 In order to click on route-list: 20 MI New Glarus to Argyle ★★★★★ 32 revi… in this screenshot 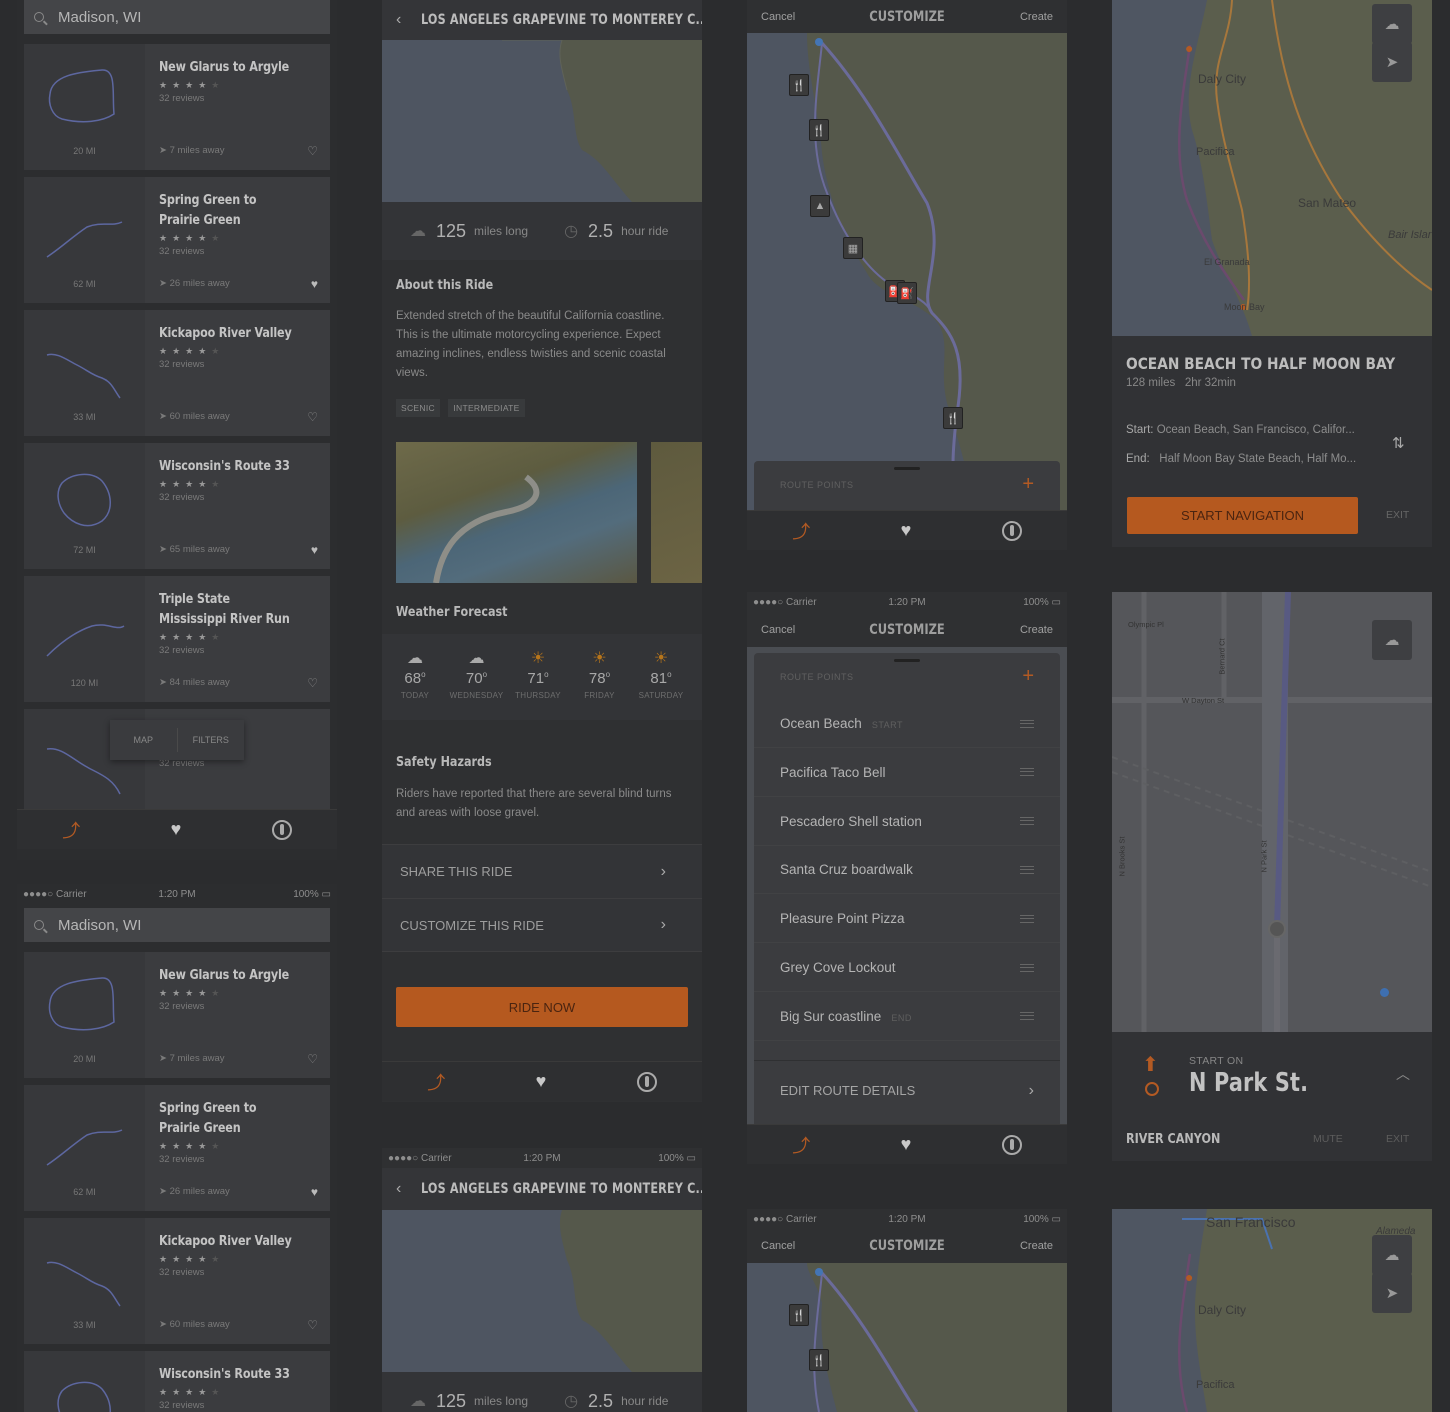, I will do `click(177, 426)`.